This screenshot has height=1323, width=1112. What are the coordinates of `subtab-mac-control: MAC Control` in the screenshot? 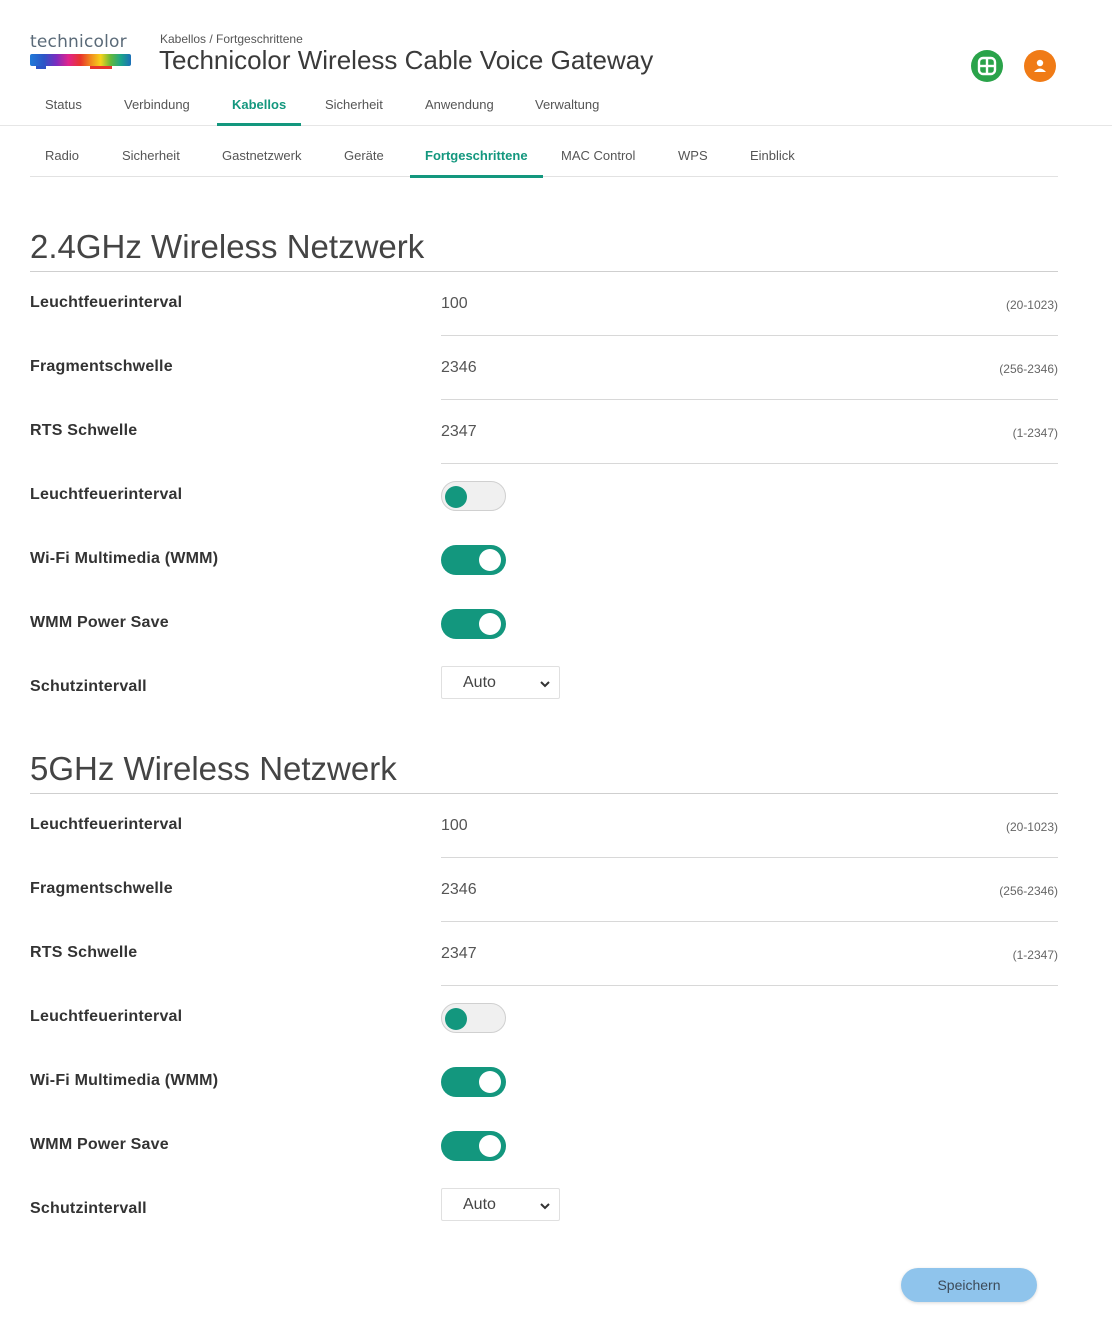 It's located at (598, 157).